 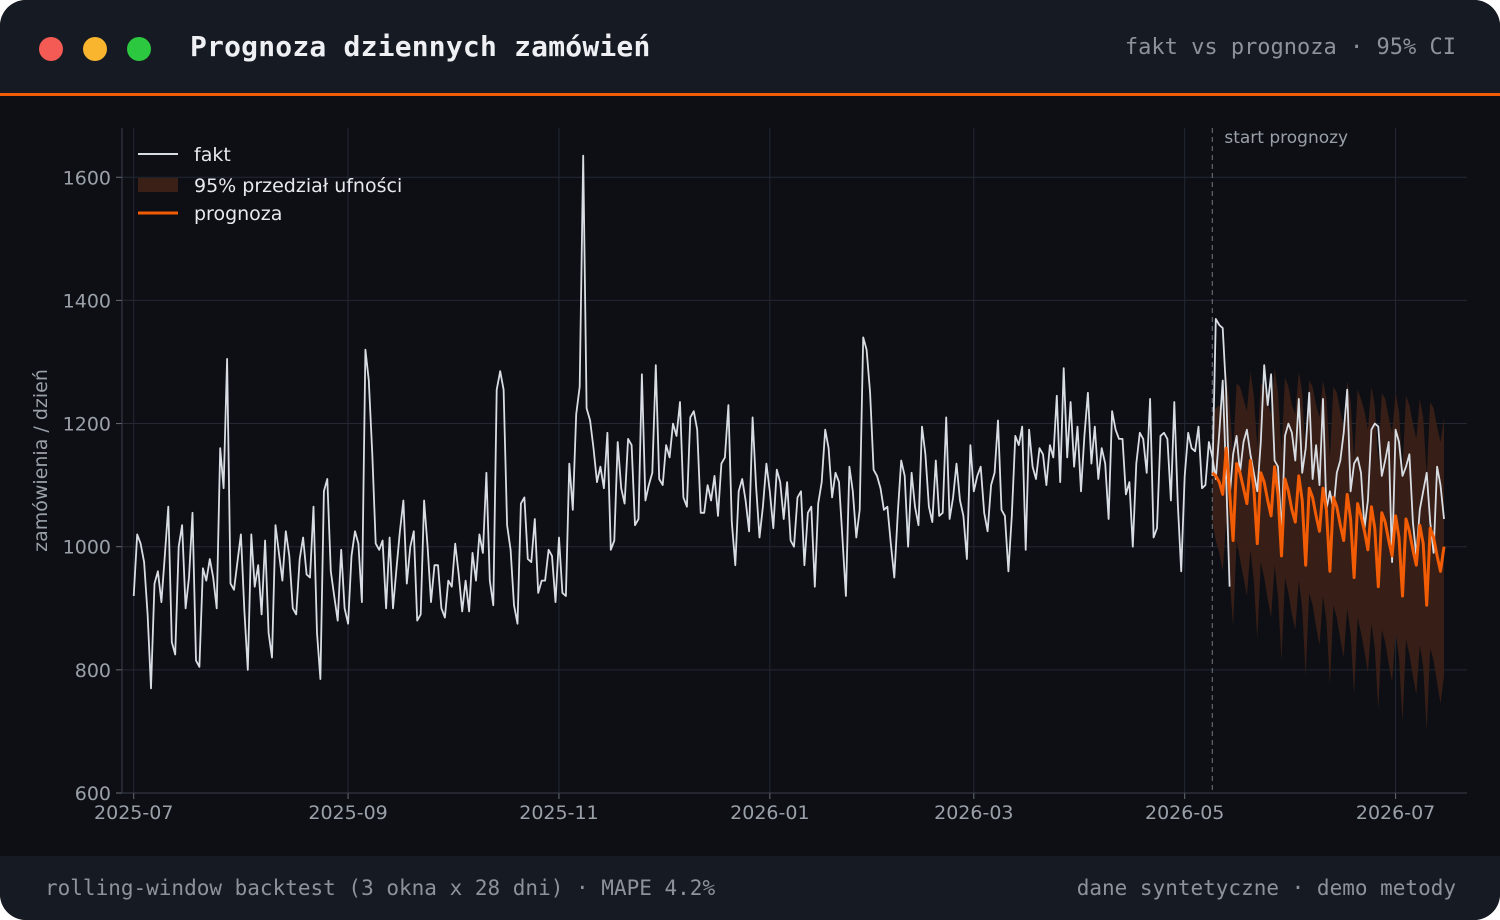 What do you see at coordinates (41, 460) in the screenshot?
I see `y-axis-label: zamówienia / dzień` at bounding box center [41, 460].